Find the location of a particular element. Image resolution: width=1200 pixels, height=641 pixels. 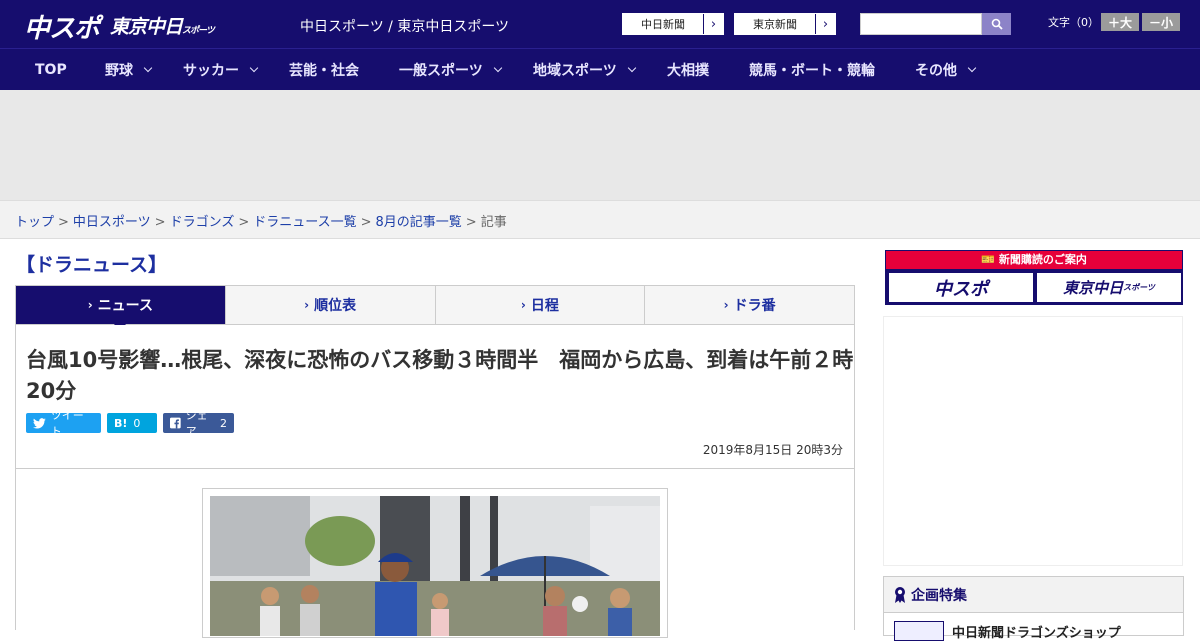

tab-dora-ban: › ドラ番 is located at coordinates (749, 305).